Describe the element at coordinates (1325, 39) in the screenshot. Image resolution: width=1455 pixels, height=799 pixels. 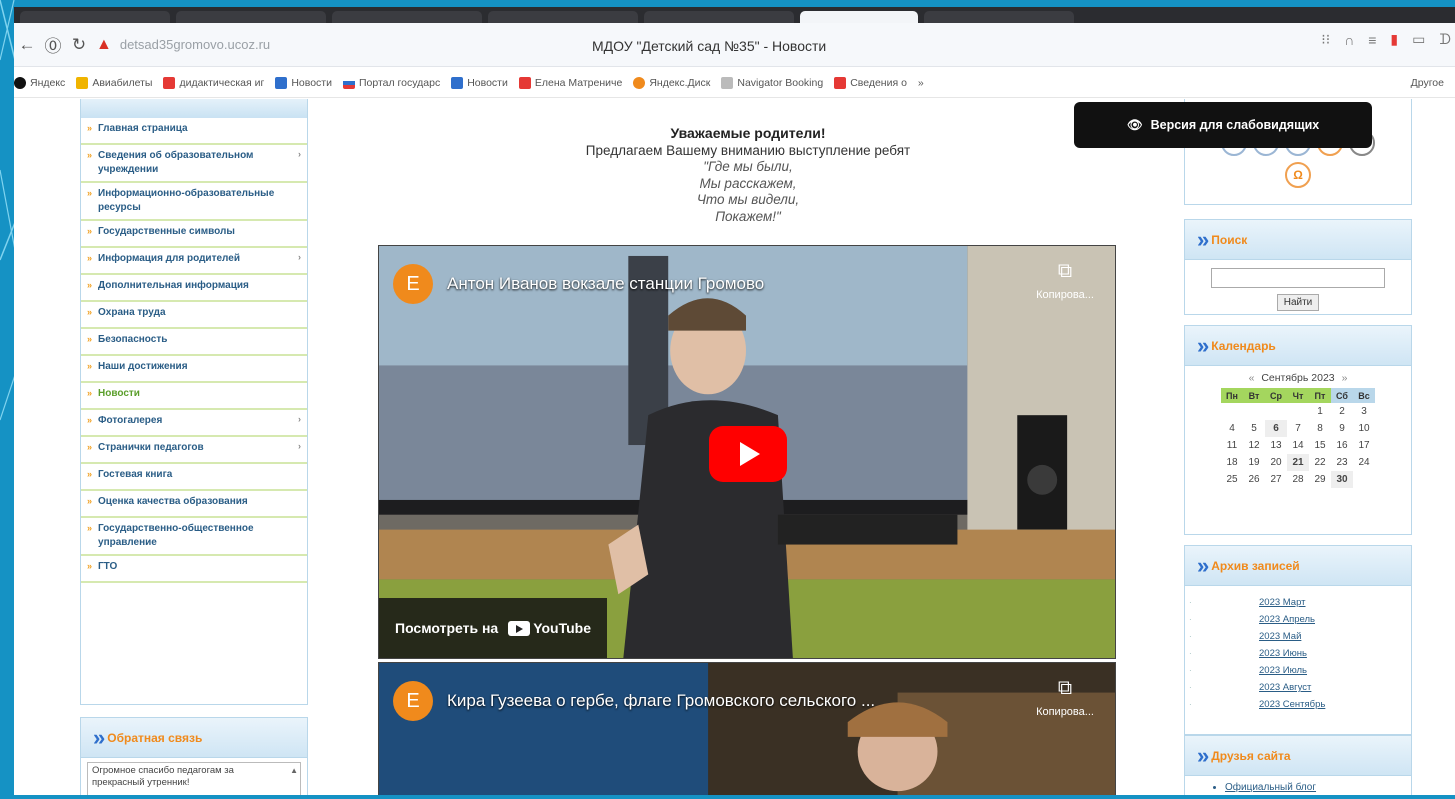
I see `extensions-icon: ⁝⁝` at that location.